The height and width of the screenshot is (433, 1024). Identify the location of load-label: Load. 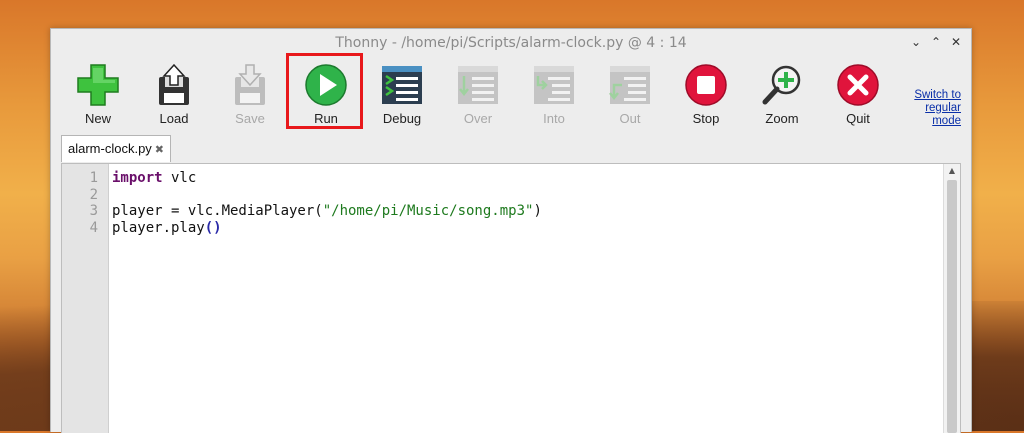
(174, 118).